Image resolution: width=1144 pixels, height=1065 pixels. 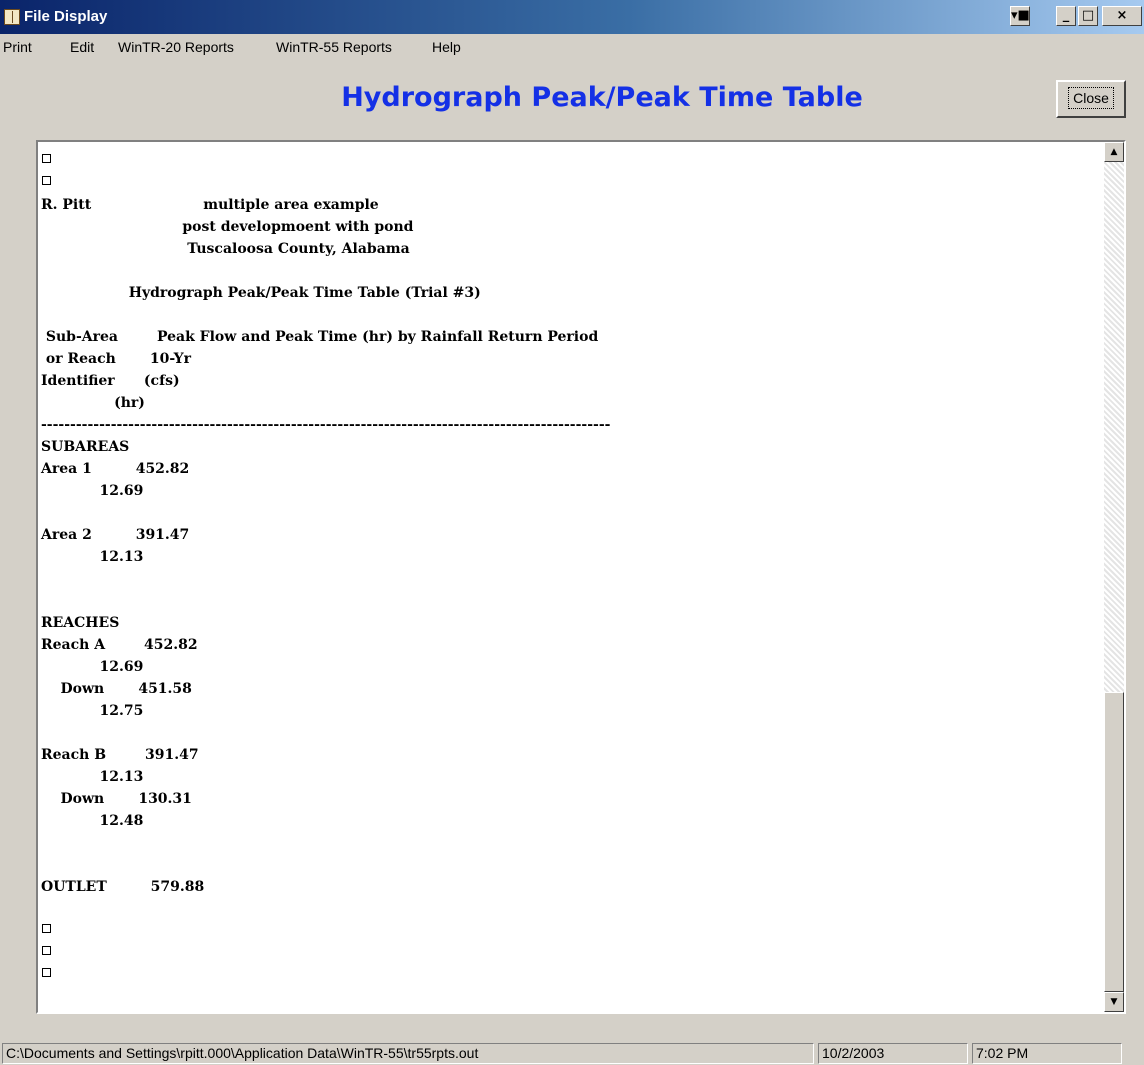 What do you see at coordinates (1114, 1002) in the screenshot?
I see `scroll-down-icon: ▼` at bounding box center [1114, 1002].